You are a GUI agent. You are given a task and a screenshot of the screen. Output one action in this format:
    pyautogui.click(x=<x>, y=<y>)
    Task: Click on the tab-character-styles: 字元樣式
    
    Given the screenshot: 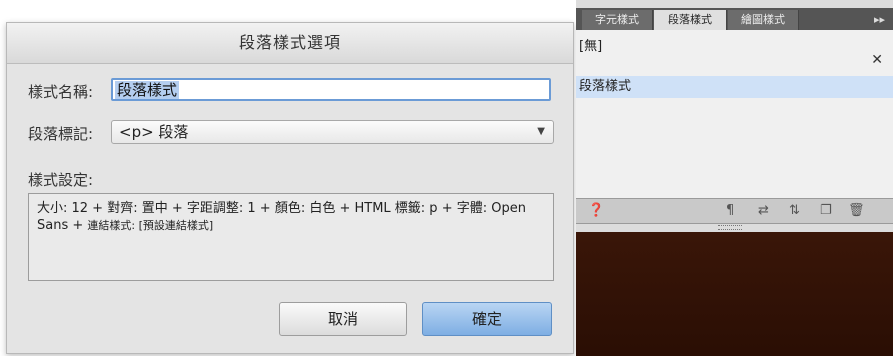 What is the action you would take?
    pyautogui.click(x=617, y=20)
    